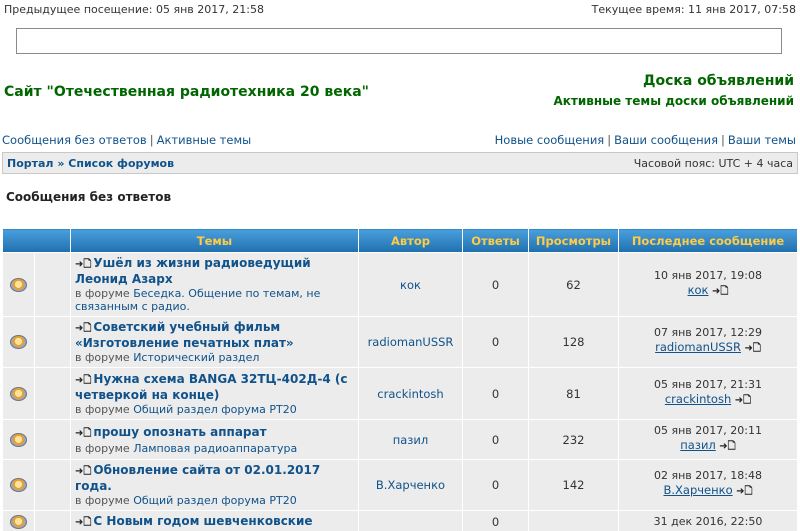  What do you see at coordinates (693, 9) in the screenshot?
I see `current-time-text: Текущее время: 11 янв 2017, 07:58` at bounding box center [693, 9].